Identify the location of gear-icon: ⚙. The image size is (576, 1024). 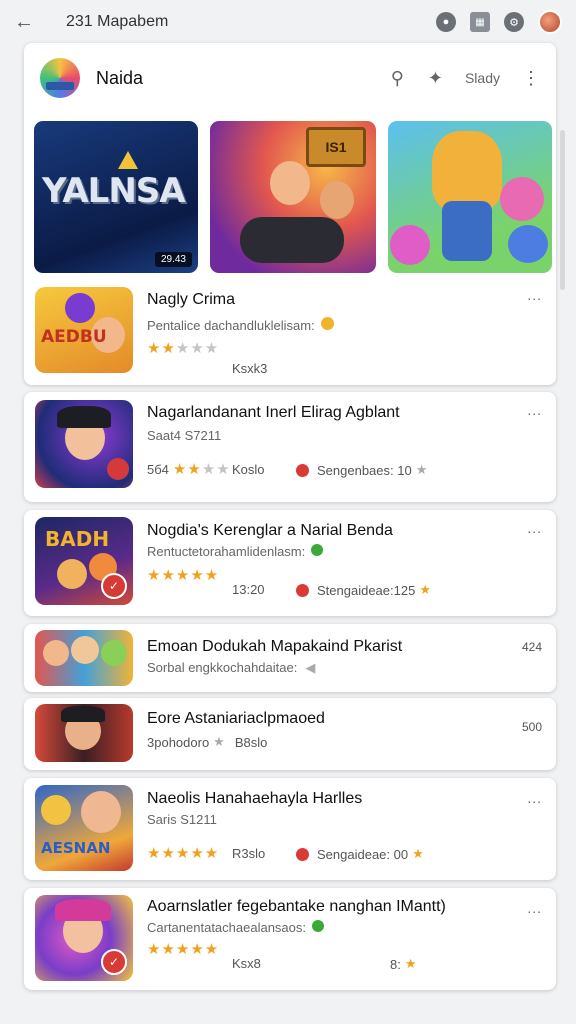
(514, 22).